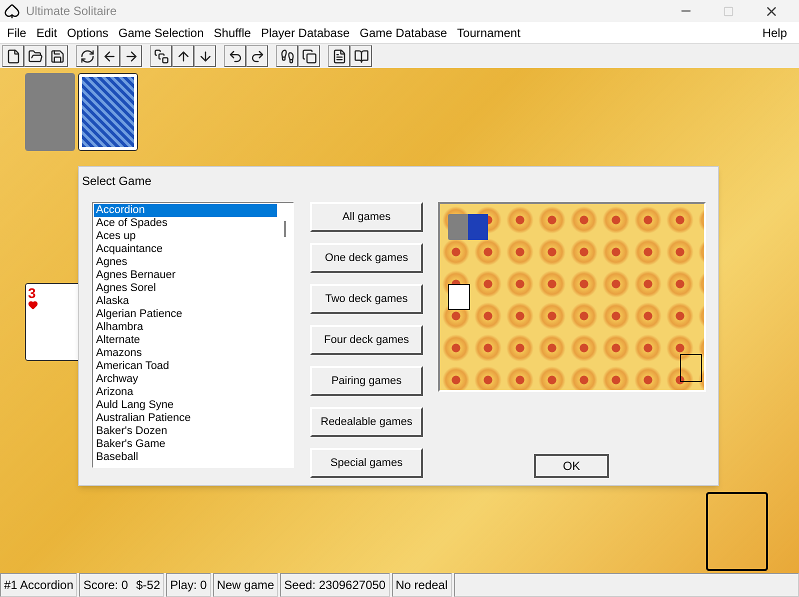 The height and width of the screenshot is (597, 799). Describe the element at coordinates (185, 262) in the screenshot. I see `game-list-item: Agnes` at that location.